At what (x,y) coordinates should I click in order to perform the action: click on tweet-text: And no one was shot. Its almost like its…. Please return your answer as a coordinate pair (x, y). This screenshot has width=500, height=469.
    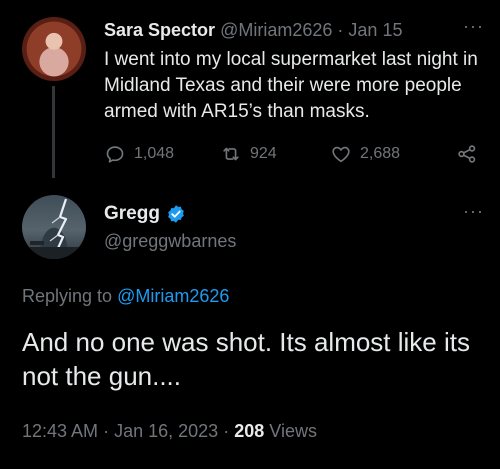
    Looking at the image, I should click on (246, 359).